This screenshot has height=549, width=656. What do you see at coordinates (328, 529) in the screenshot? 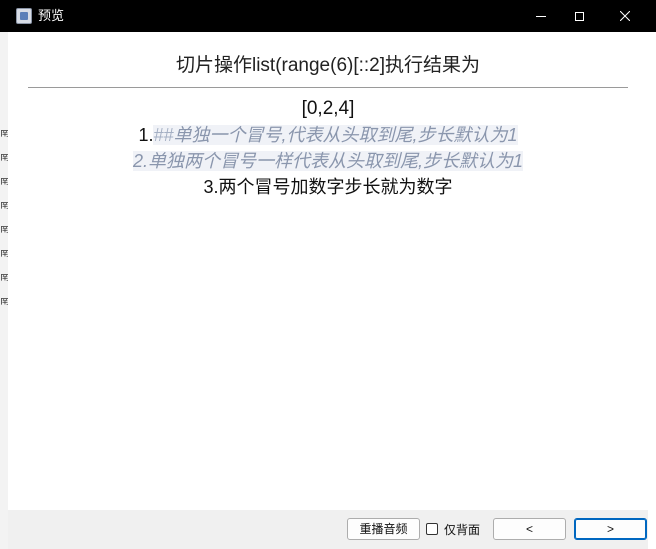
I see `bottom-toolbar: 重播音频 仅背面 < >` at bounding box center [328, 529].